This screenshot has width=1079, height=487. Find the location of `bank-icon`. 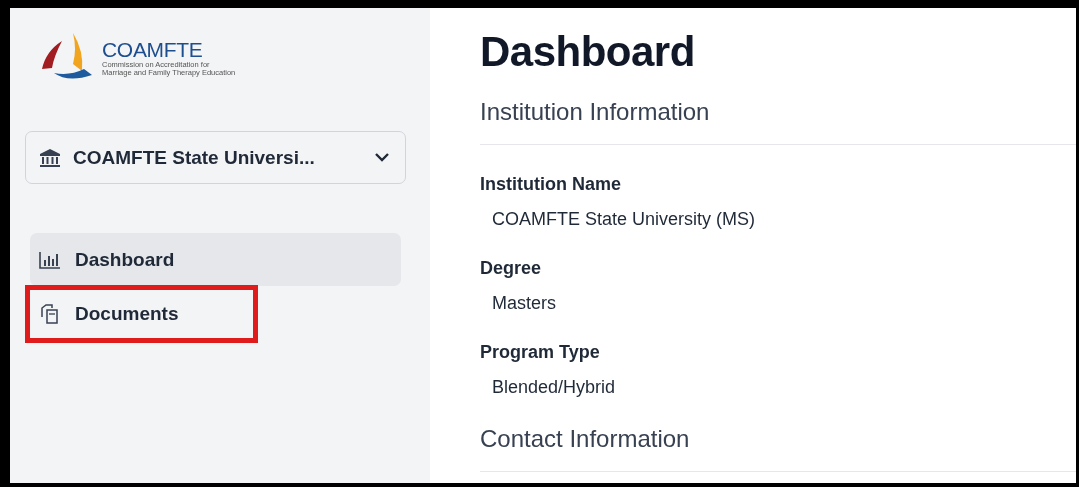

bank-icon is located at coordinates (50, 157).